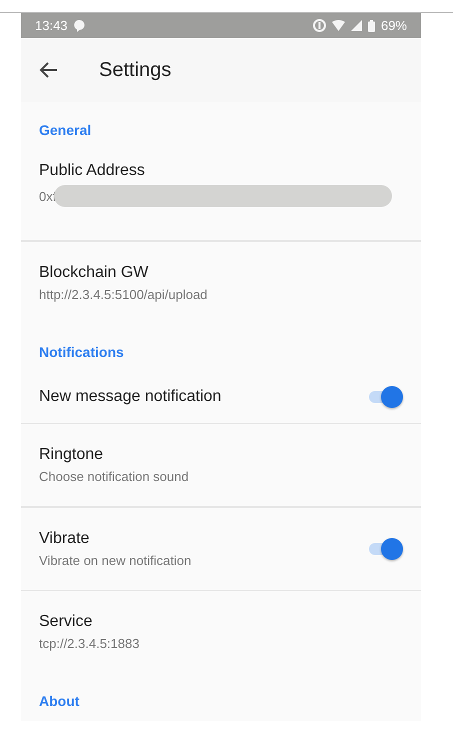 The image size is (453, 731). Describe the element at coordinates (114, 476) in the screenshot. I see `setting-summary: Choose notification sound` at that location.